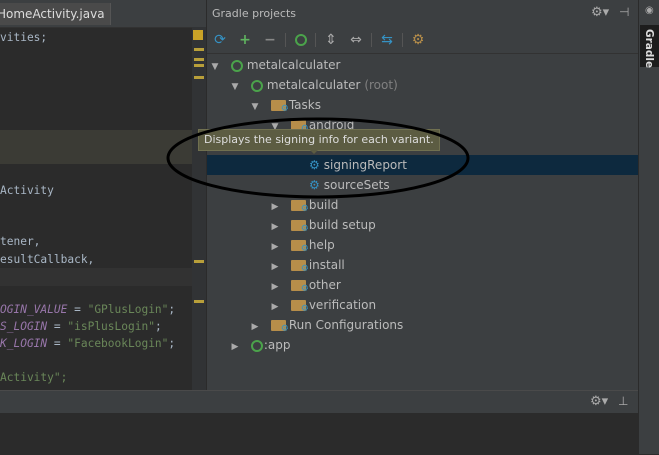 The image size is (659, 455). What do you see at coordinates (52, 14) in the screenshot?
I see `editor-tab-label: HomeActivity.java` at bounding box center [52, 14].